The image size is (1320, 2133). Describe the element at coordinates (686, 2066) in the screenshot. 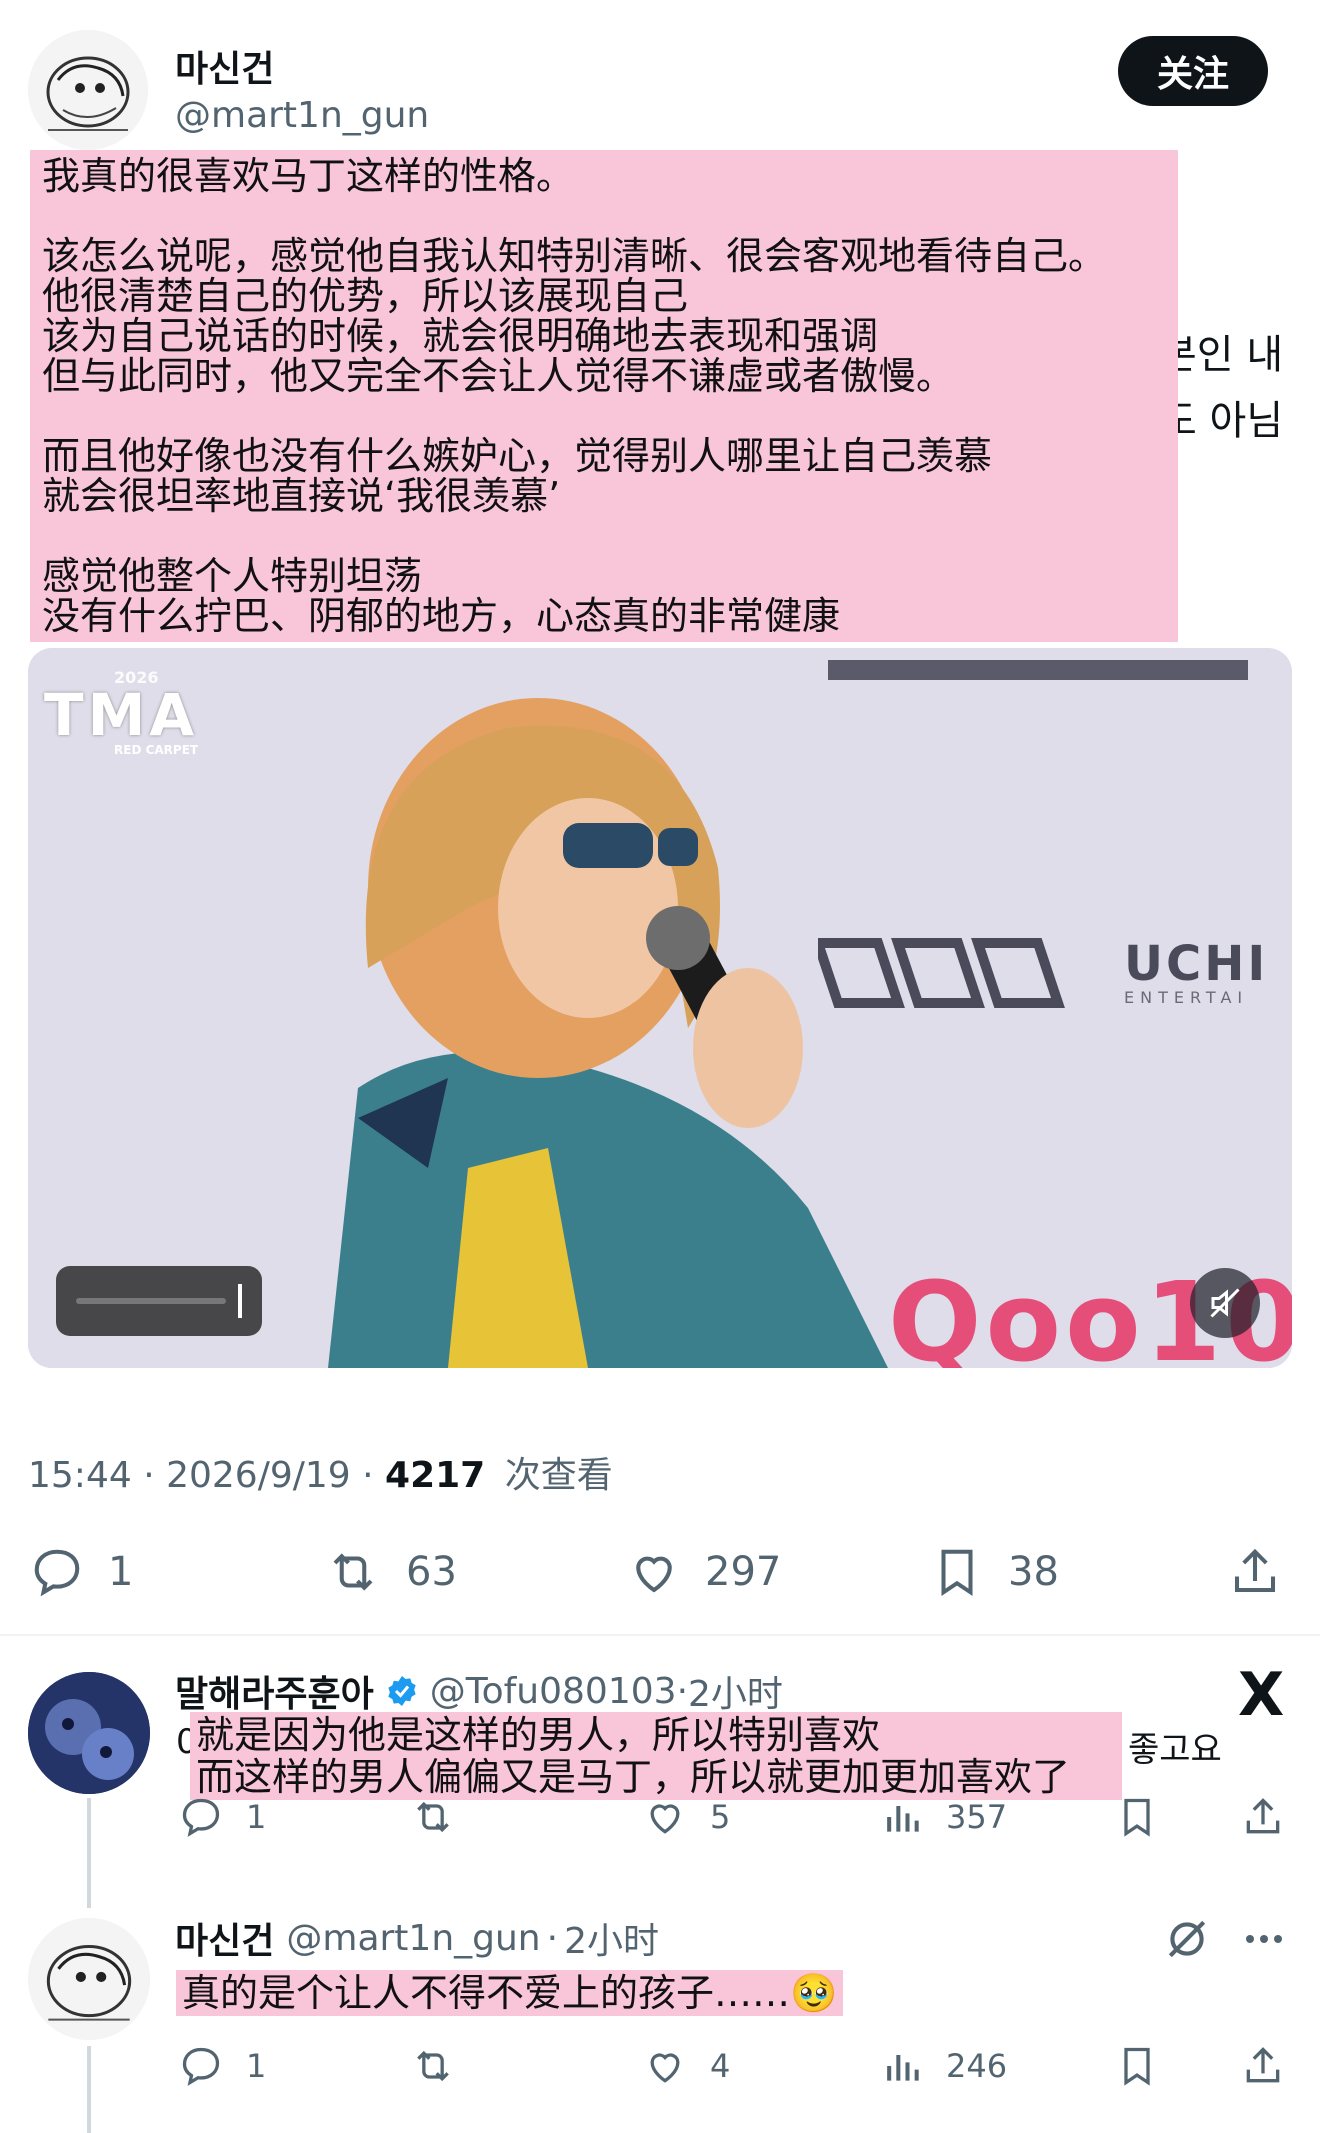

I see `reply2-like-button: 4` at that location.